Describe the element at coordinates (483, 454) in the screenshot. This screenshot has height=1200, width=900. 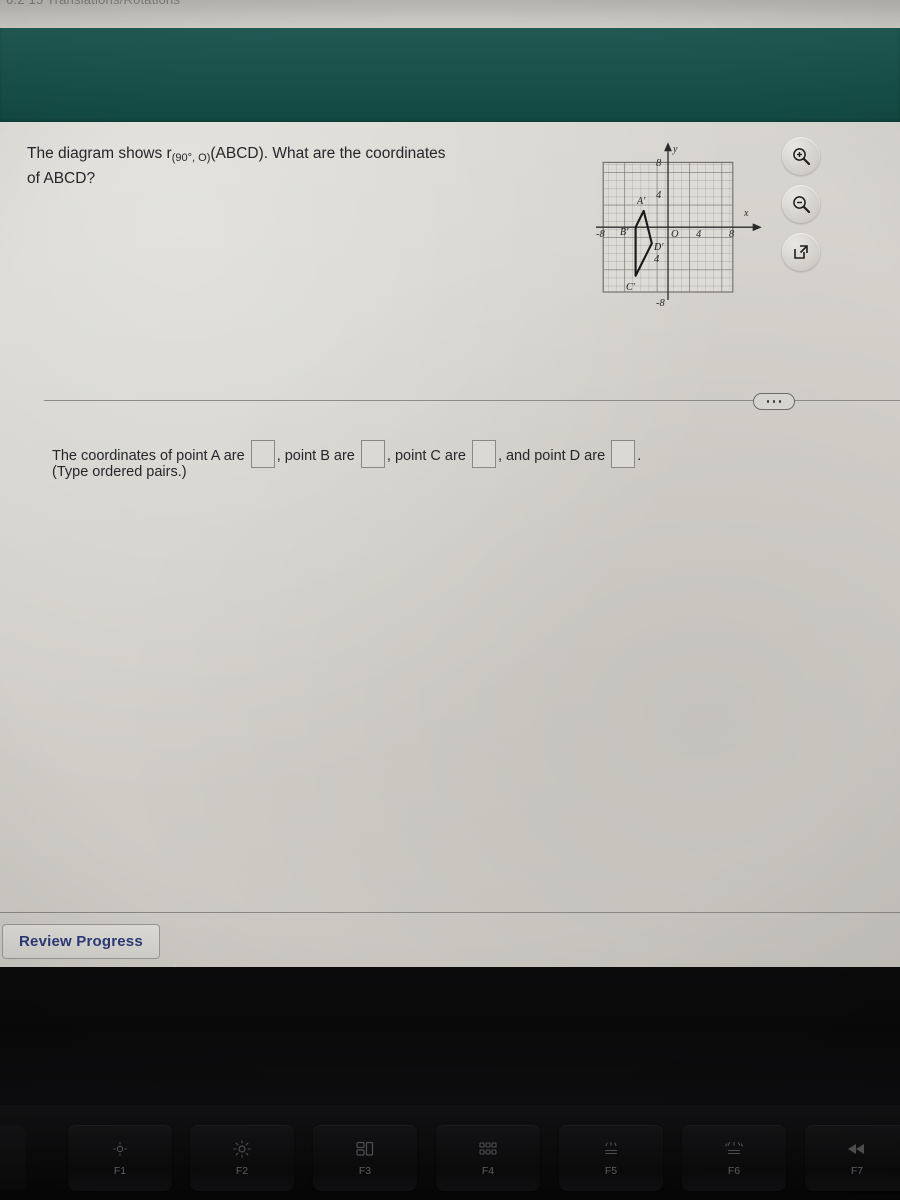
I see `answer-input-point-c` at that location.